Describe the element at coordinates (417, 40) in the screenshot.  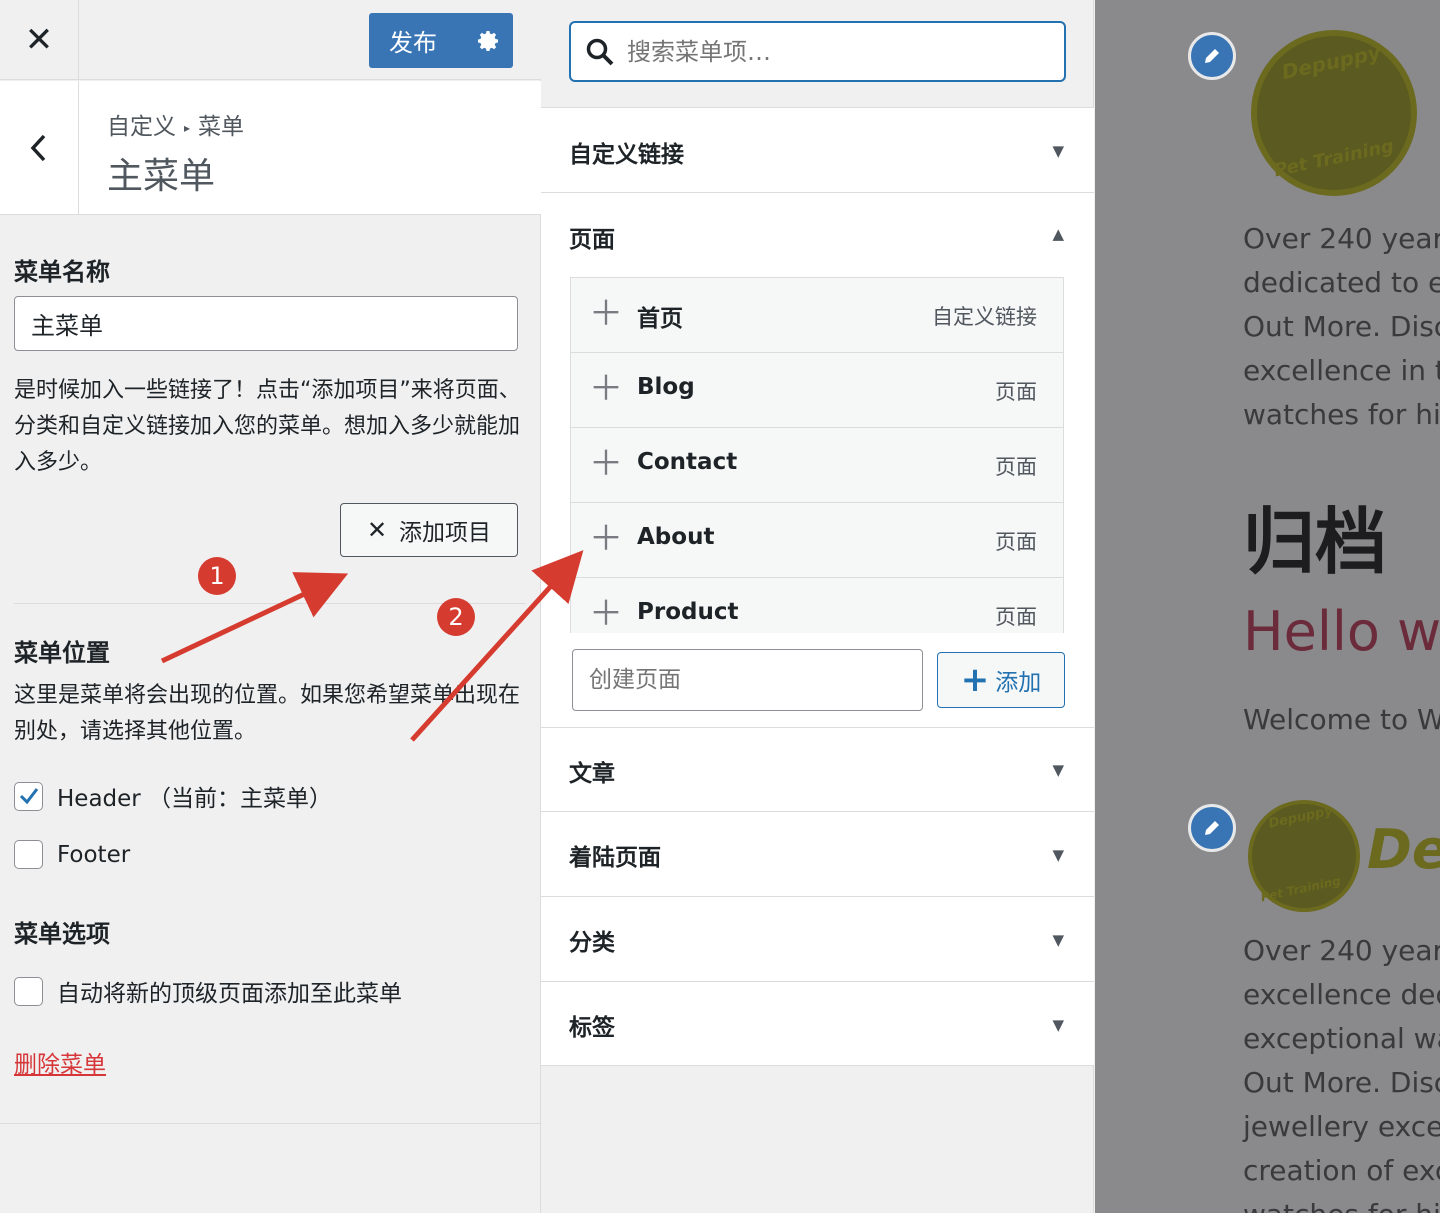
I see `publish-button: 发布` at that location.